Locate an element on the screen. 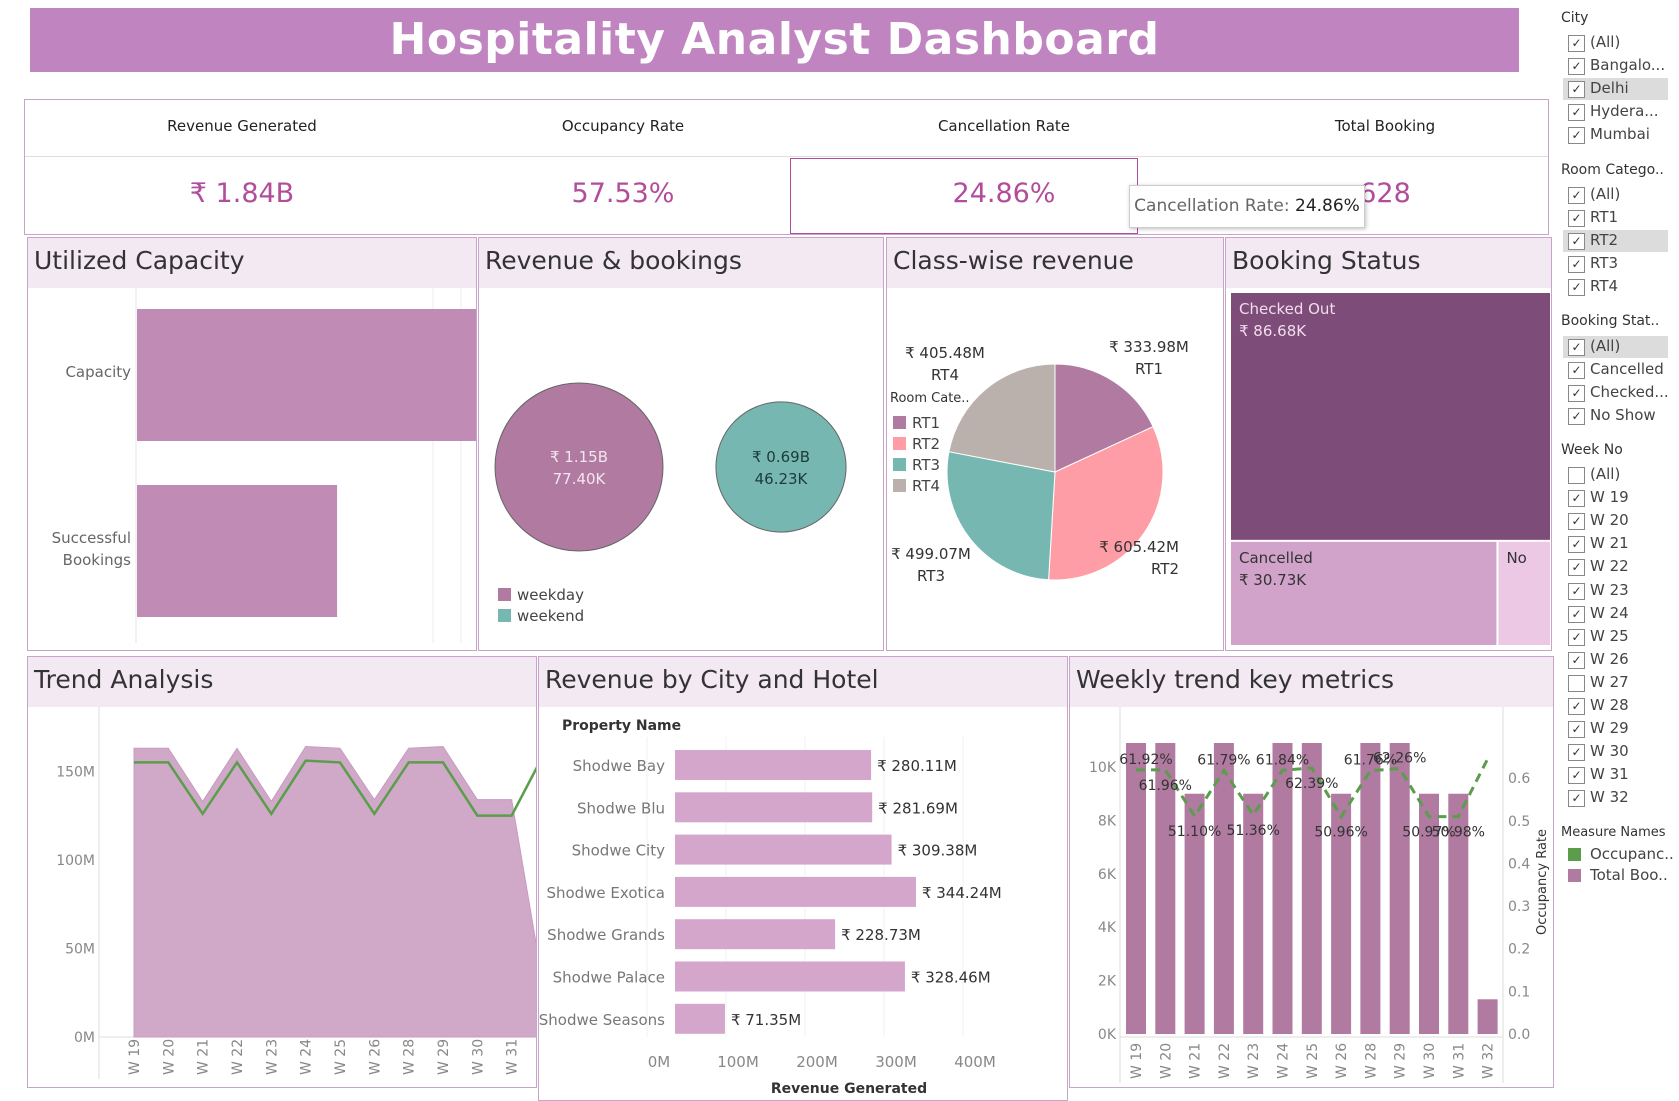  filter-week-option: ✓ W 22 is located at coordinates (1615, 567).